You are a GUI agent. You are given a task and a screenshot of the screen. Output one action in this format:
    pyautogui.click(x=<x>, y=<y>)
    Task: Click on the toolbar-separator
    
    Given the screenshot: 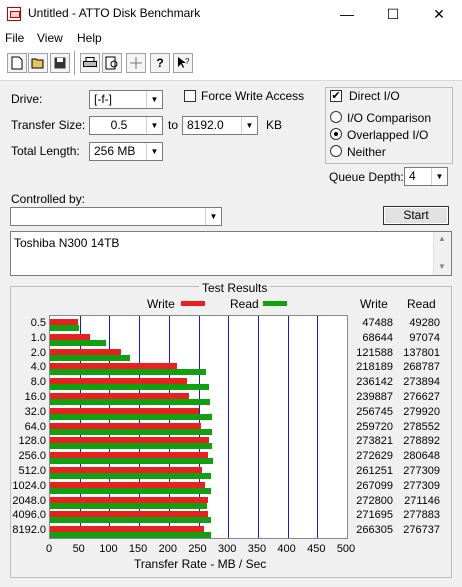 What is the action you would take?
    pyautogui.click(x=74, y=63)
    